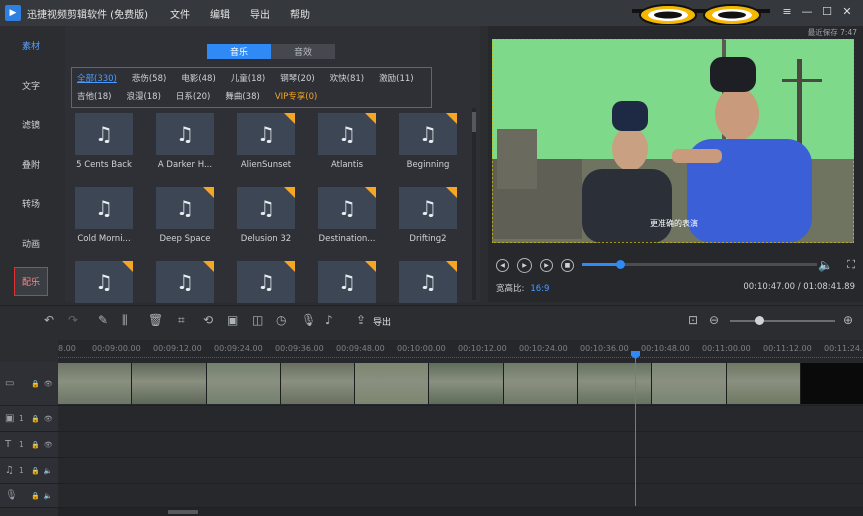  Describe the element at coordinates (260, 13) in the screenshot. I see `menu-export: 导出` at that location.